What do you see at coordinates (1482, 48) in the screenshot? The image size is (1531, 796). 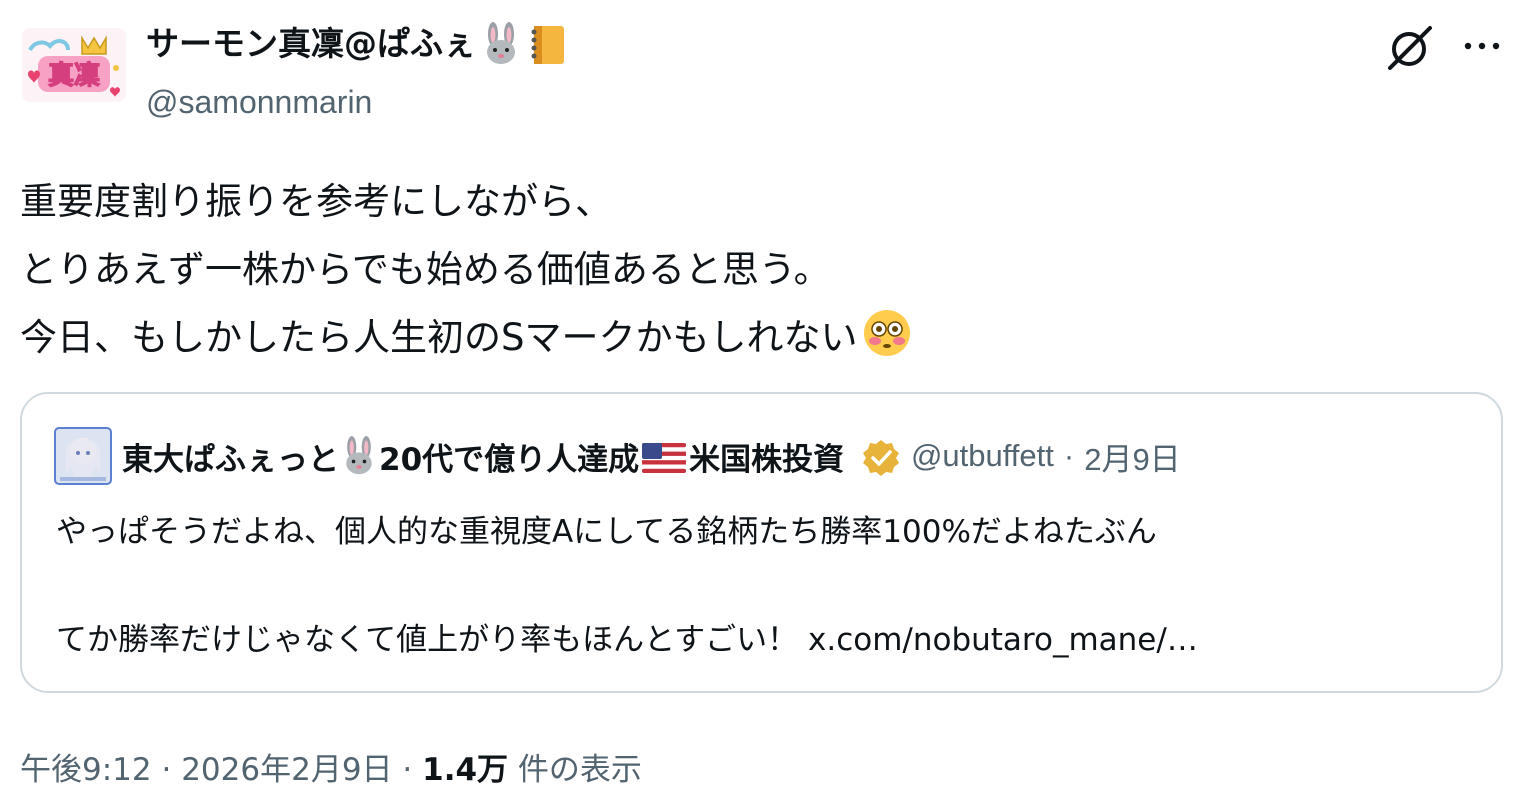 I see `more-icon` at bounding box center [1482, 48].